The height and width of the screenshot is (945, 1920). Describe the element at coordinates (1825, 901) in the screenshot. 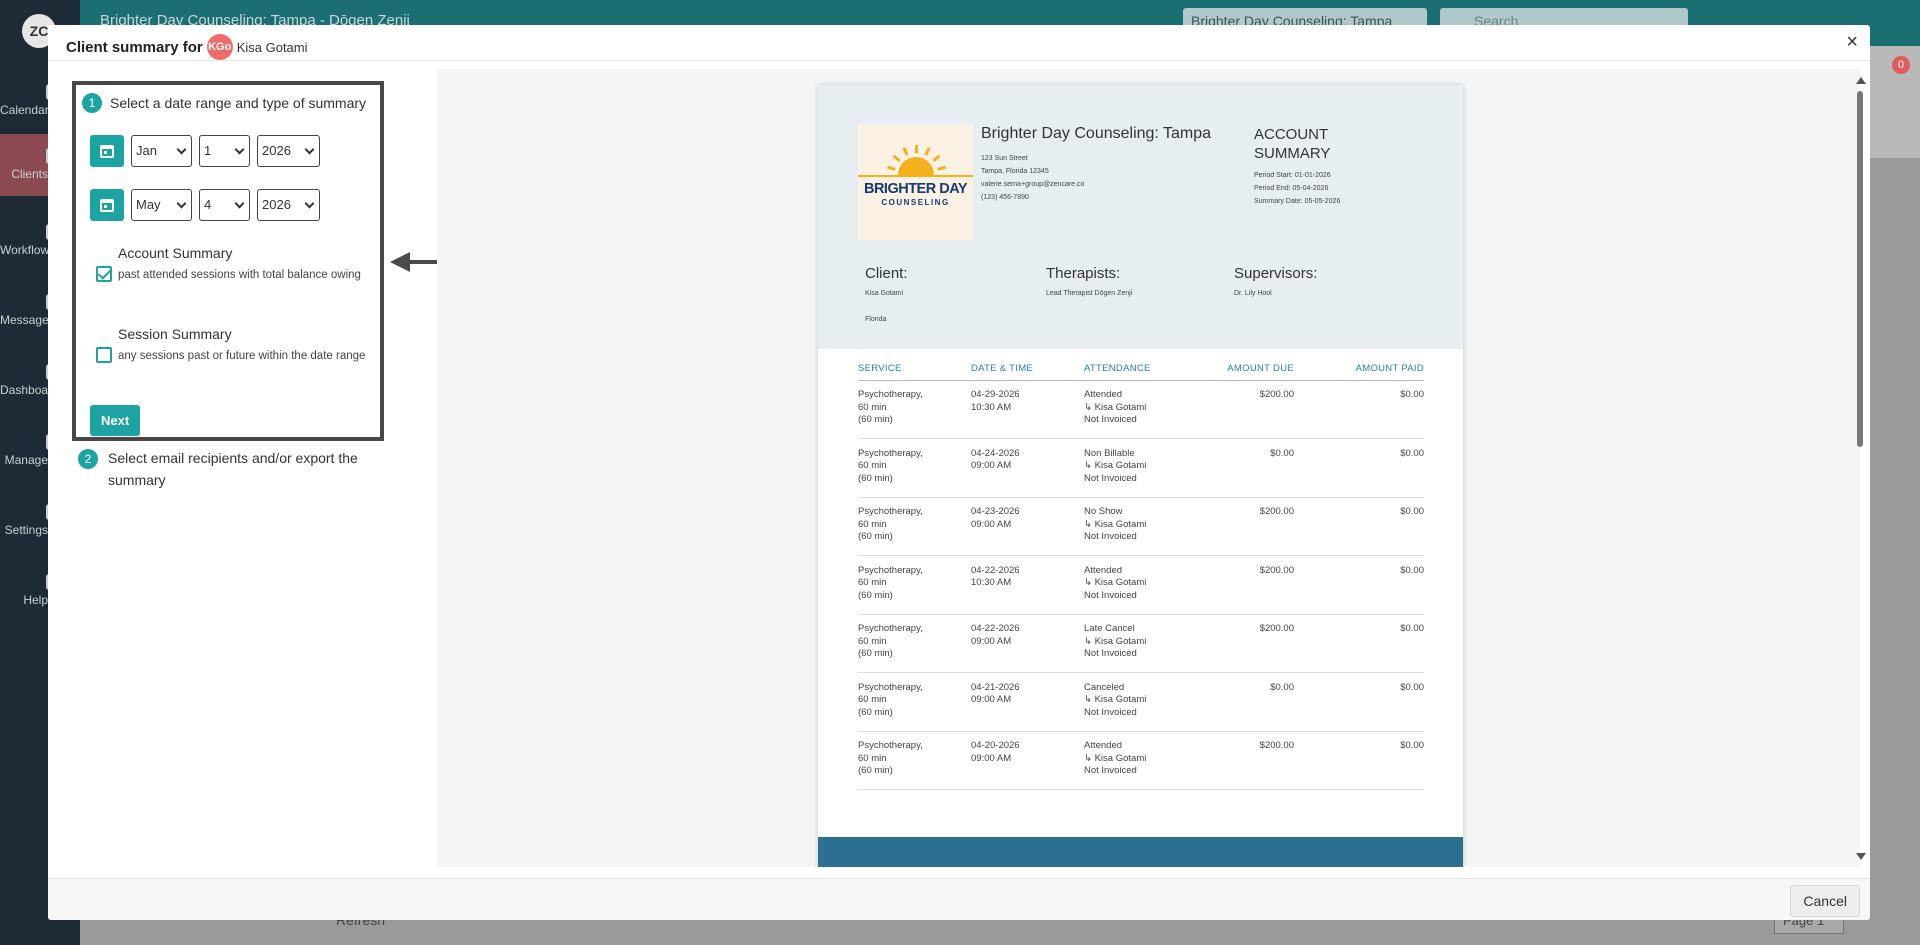

I see `cancel-button: Cancel` at that location.